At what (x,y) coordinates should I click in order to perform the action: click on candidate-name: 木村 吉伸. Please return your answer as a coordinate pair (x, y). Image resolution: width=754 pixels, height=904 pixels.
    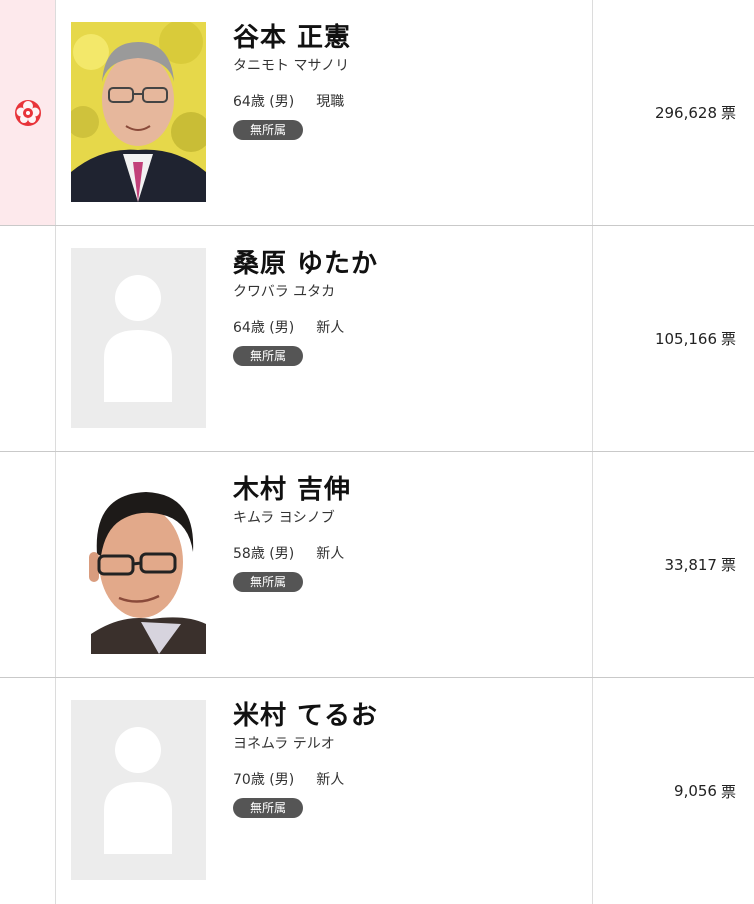
    Looking at the image, I should click on (403, 490).